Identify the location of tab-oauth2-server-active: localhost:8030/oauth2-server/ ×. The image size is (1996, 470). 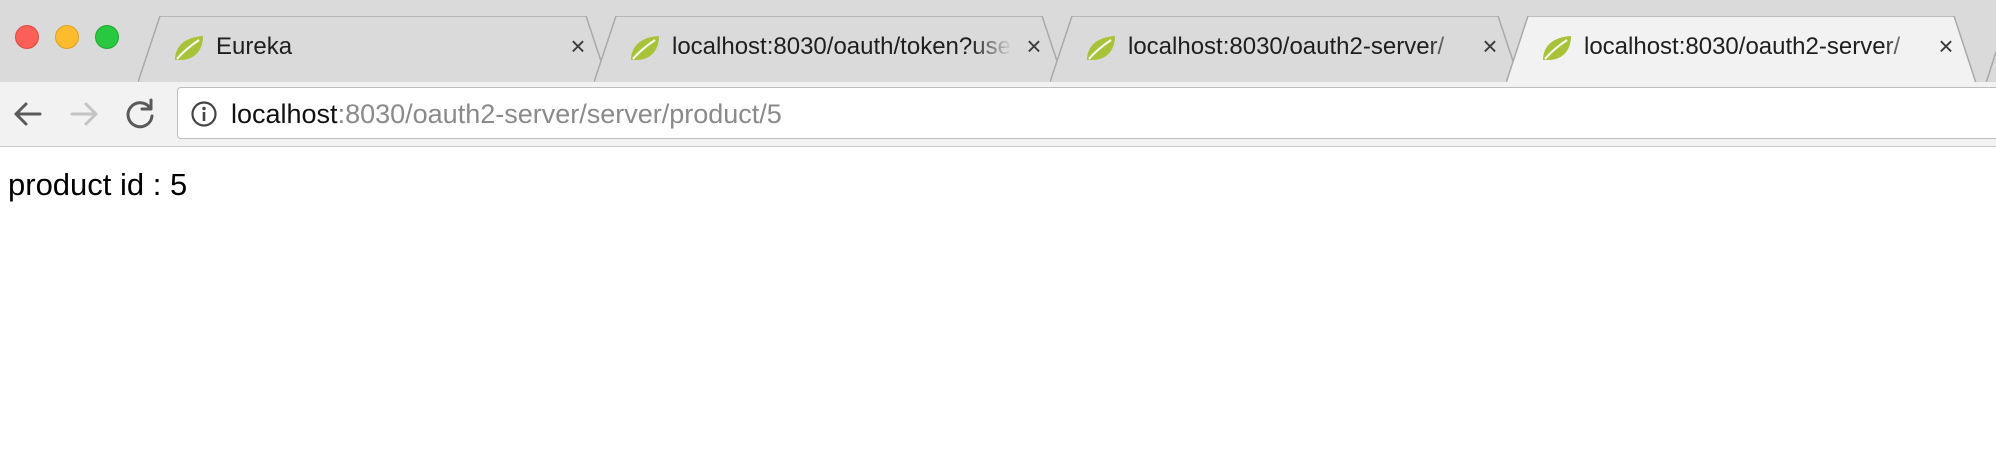
(1751, 49).